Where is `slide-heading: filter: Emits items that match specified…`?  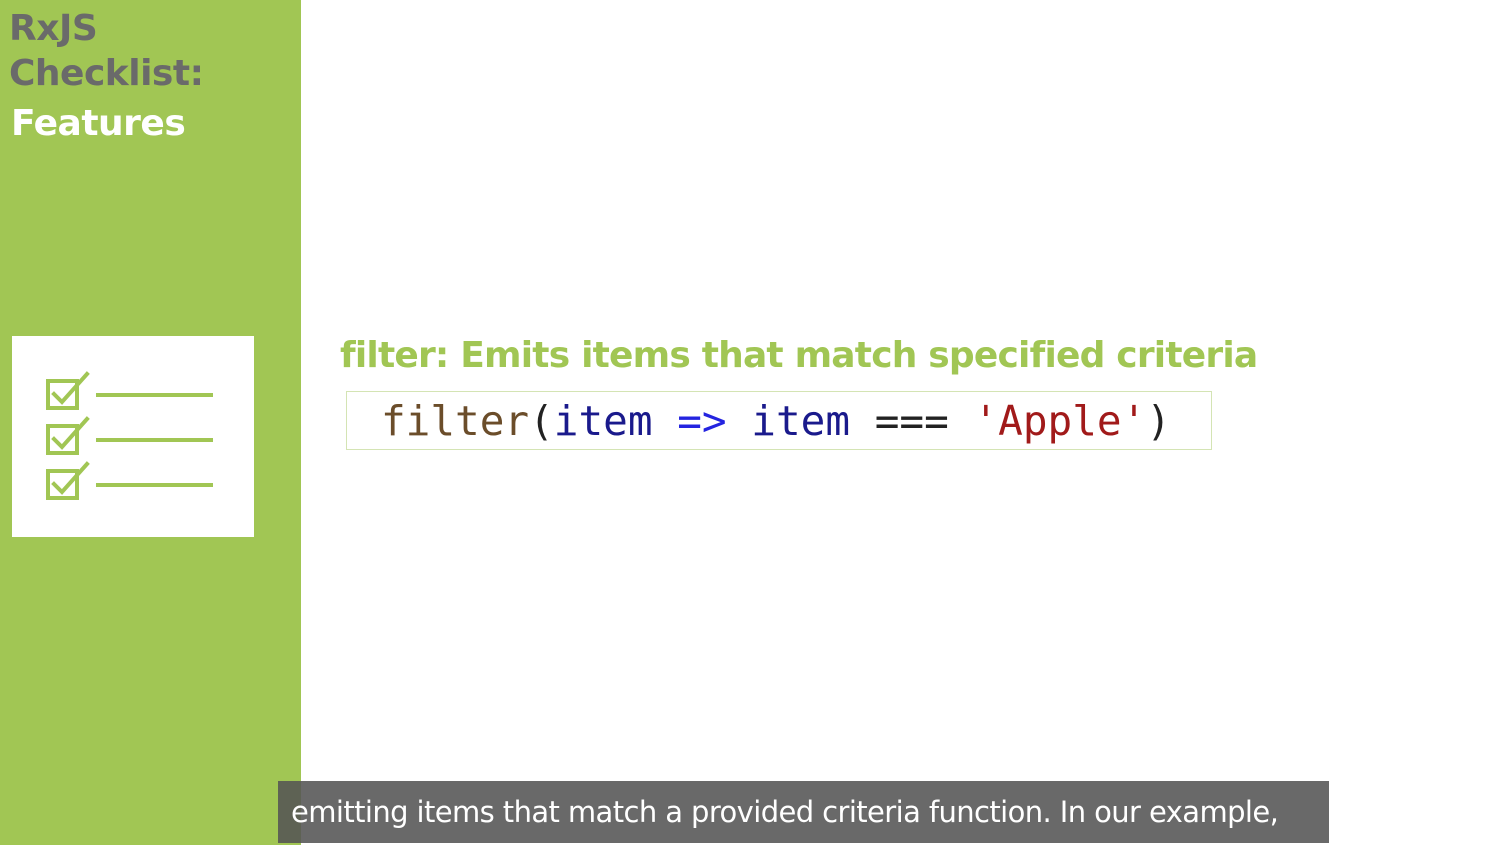
slide-heading: filter: Emits items that match specified… is located at coordinates (799, 356).